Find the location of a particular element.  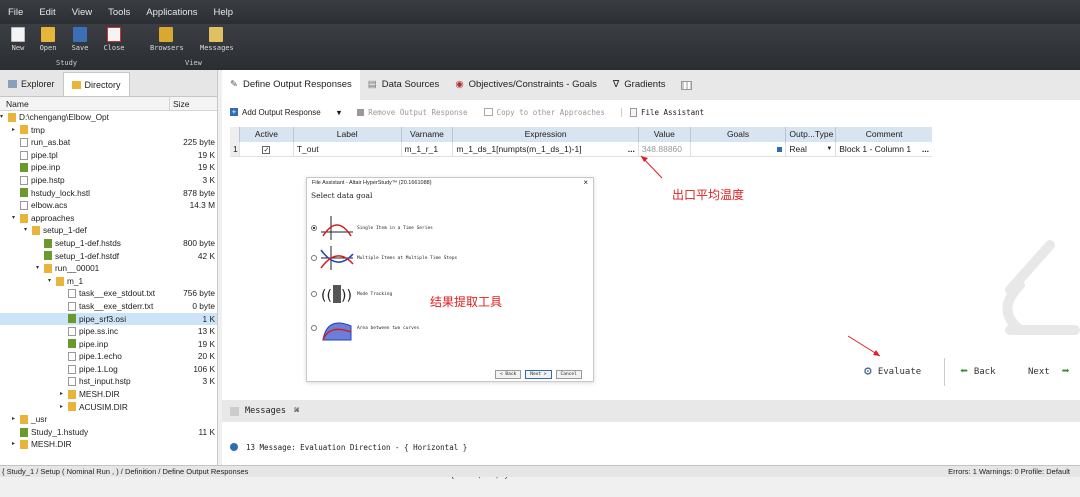

menu-item: View is located at coordinates (82, 12).